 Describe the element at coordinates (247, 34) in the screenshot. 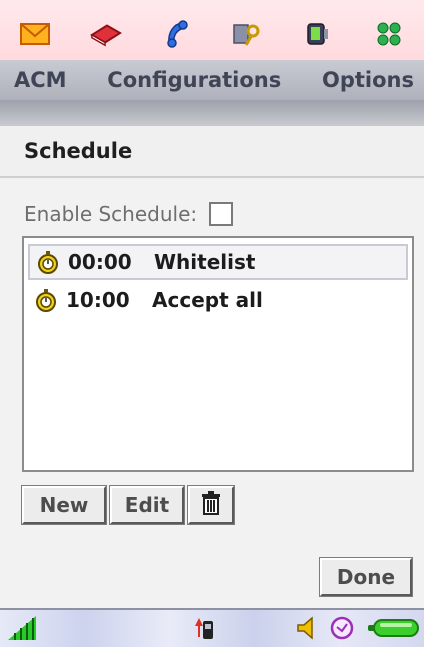

I see `key-card-icon` at that location.